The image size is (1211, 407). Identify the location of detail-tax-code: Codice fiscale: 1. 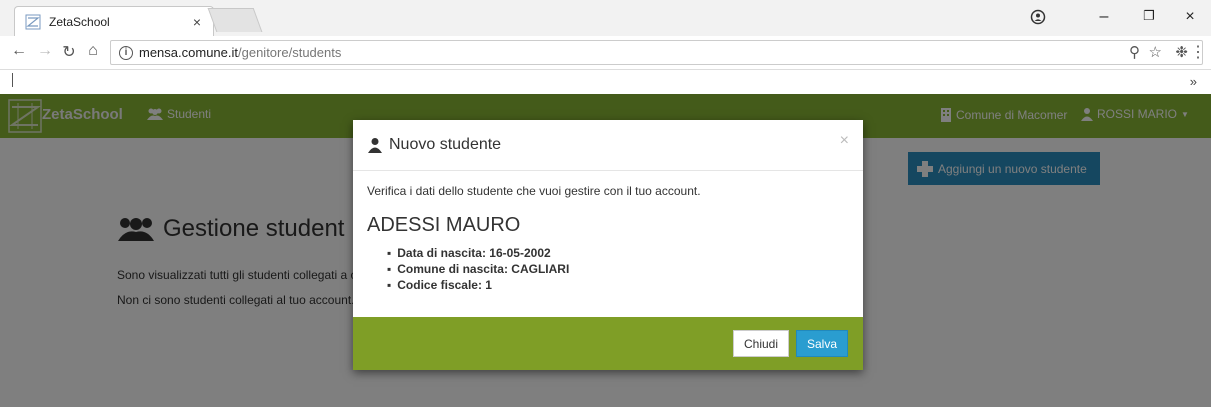
(617, 285).